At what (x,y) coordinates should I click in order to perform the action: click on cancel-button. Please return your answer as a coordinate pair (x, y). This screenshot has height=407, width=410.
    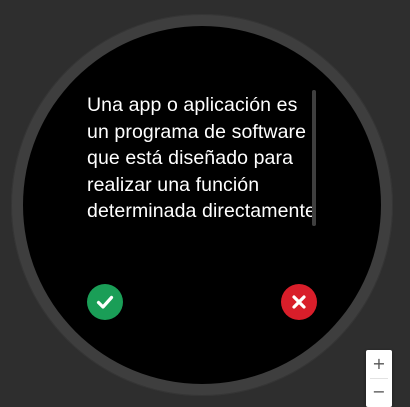
    Looking at the image, I should click on (299, 302).